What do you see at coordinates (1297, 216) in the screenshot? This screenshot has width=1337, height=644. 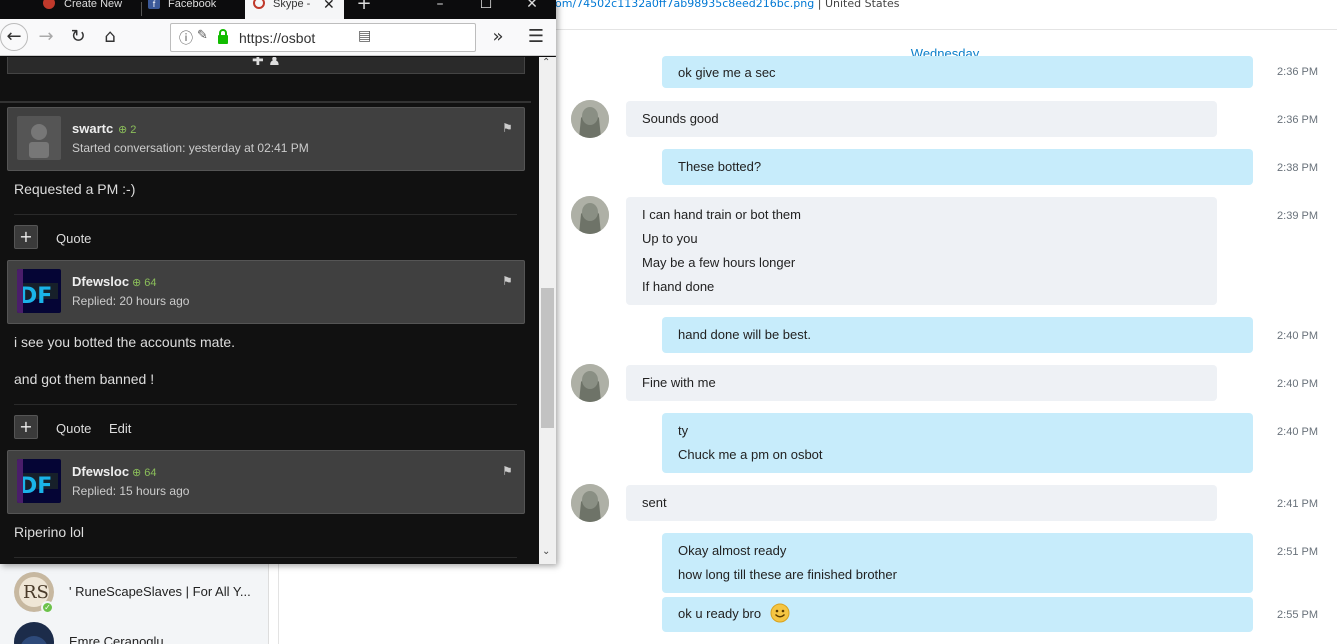 I see `message-time: 2:39 PM` at bounding box center [1297, 216].